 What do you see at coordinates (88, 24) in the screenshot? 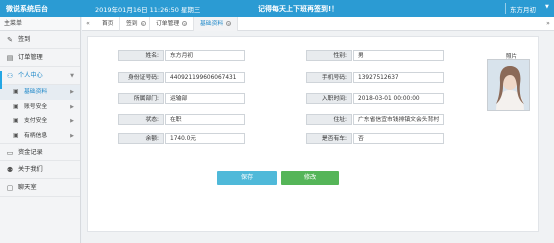
I see `tab-scroll-left-icon: «` at bounding box center [88, 24].